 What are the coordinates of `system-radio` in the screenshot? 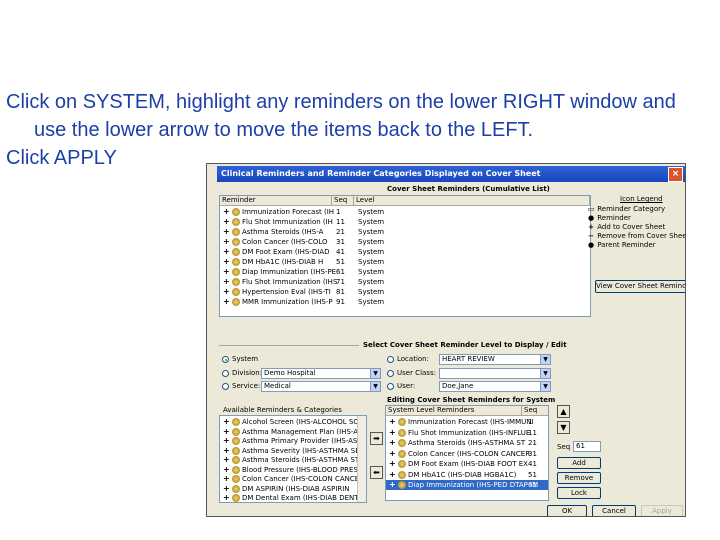 It's located at (225, 359).